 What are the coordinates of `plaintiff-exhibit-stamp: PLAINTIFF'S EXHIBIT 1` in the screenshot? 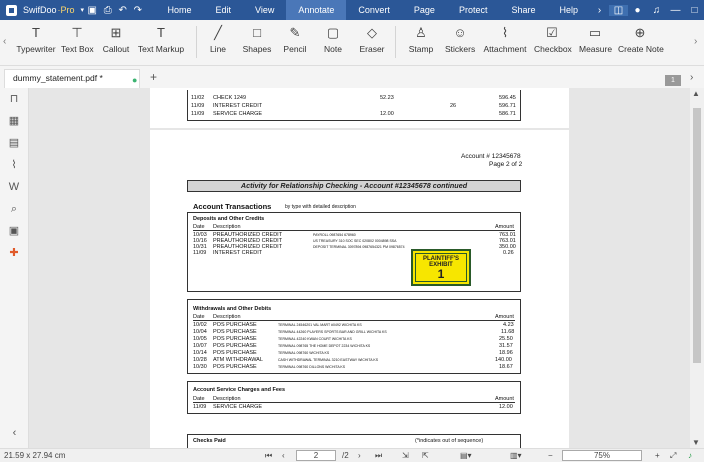 It's located at (441, 267).